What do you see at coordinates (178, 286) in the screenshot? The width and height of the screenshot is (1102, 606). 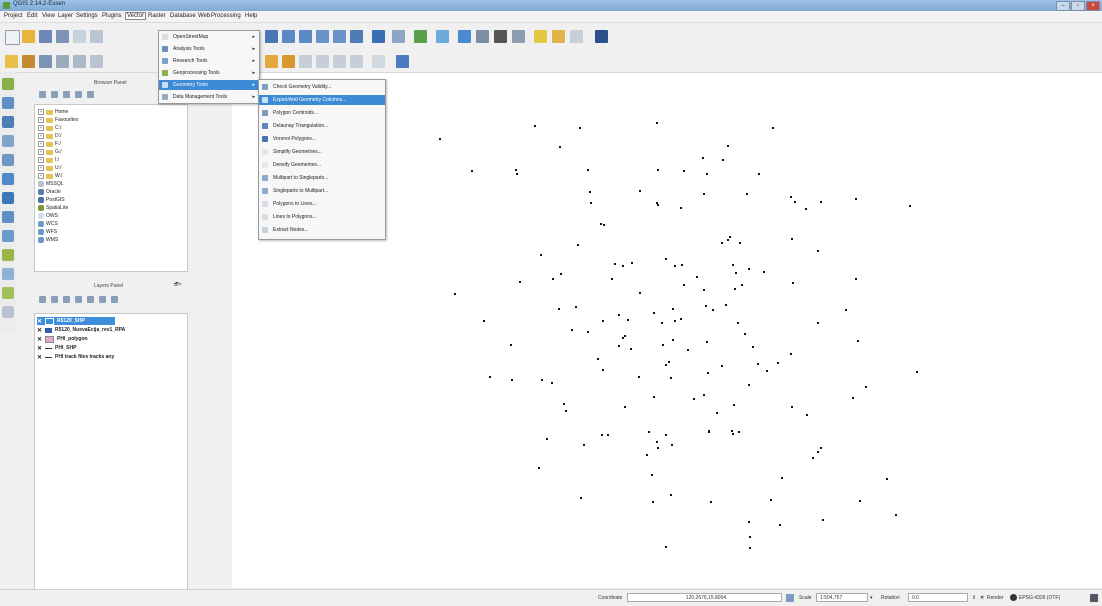 I see `panel-float-close-button: 🗗×` at bounding box center [178, 286].